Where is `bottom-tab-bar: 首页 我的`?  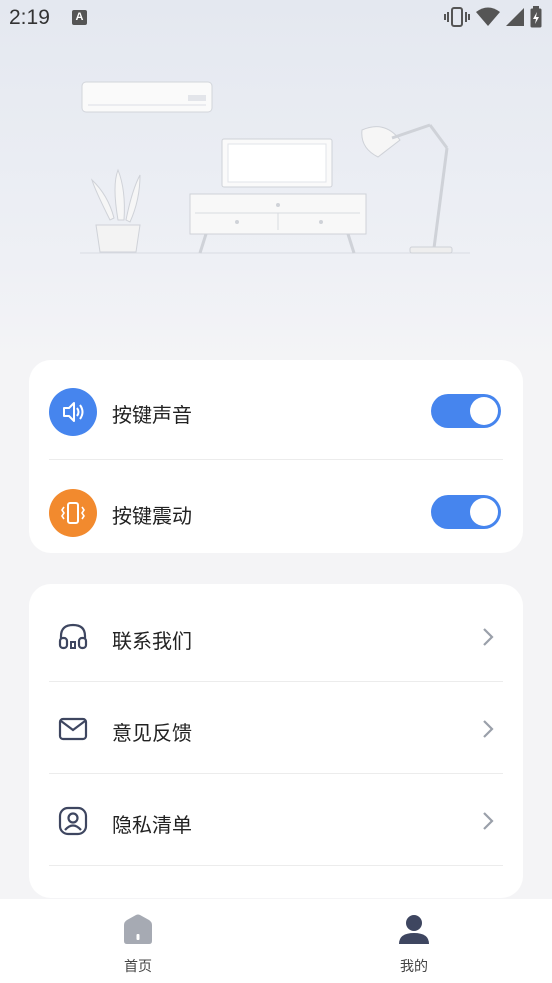 bottom-tab-bar: 首页 我的 is located at coordinates (276, 941).